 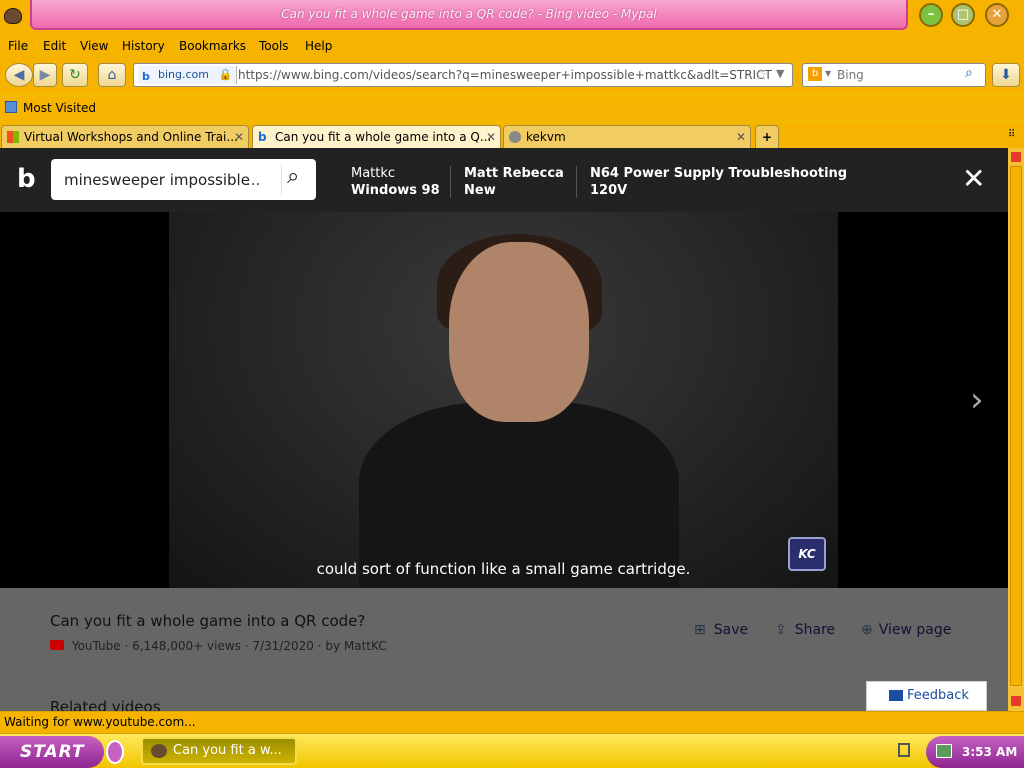 What do you see at coordinates (207, 621) in the screenshot?
I see `video-title: Can you fit a whole game into a QR code?` at bounding box center [207, 621].